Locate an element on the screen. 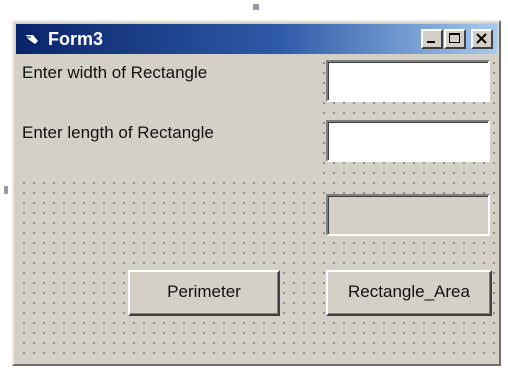 The image size is (508, 373). window-title: Form3 is located at coordinates (76, 39).